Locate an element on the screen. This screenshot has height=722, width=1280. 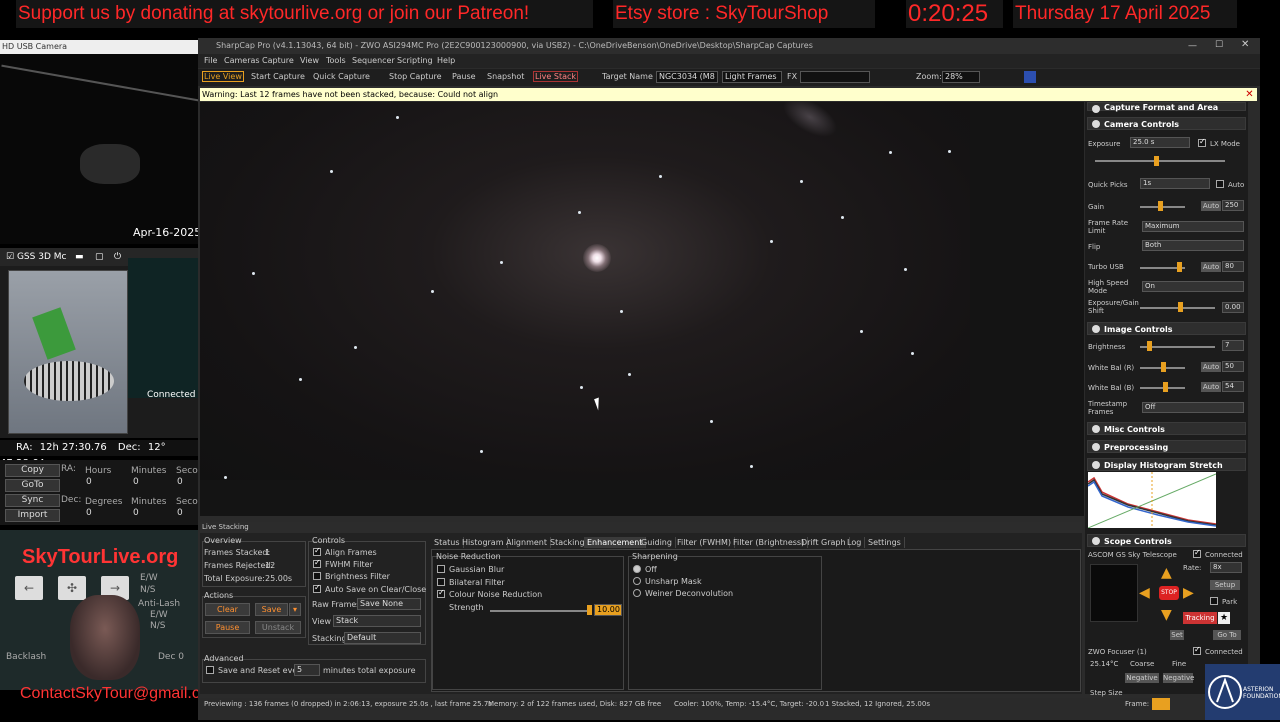
gain-auto-button: Auto is located at coordinates (1211, 206).